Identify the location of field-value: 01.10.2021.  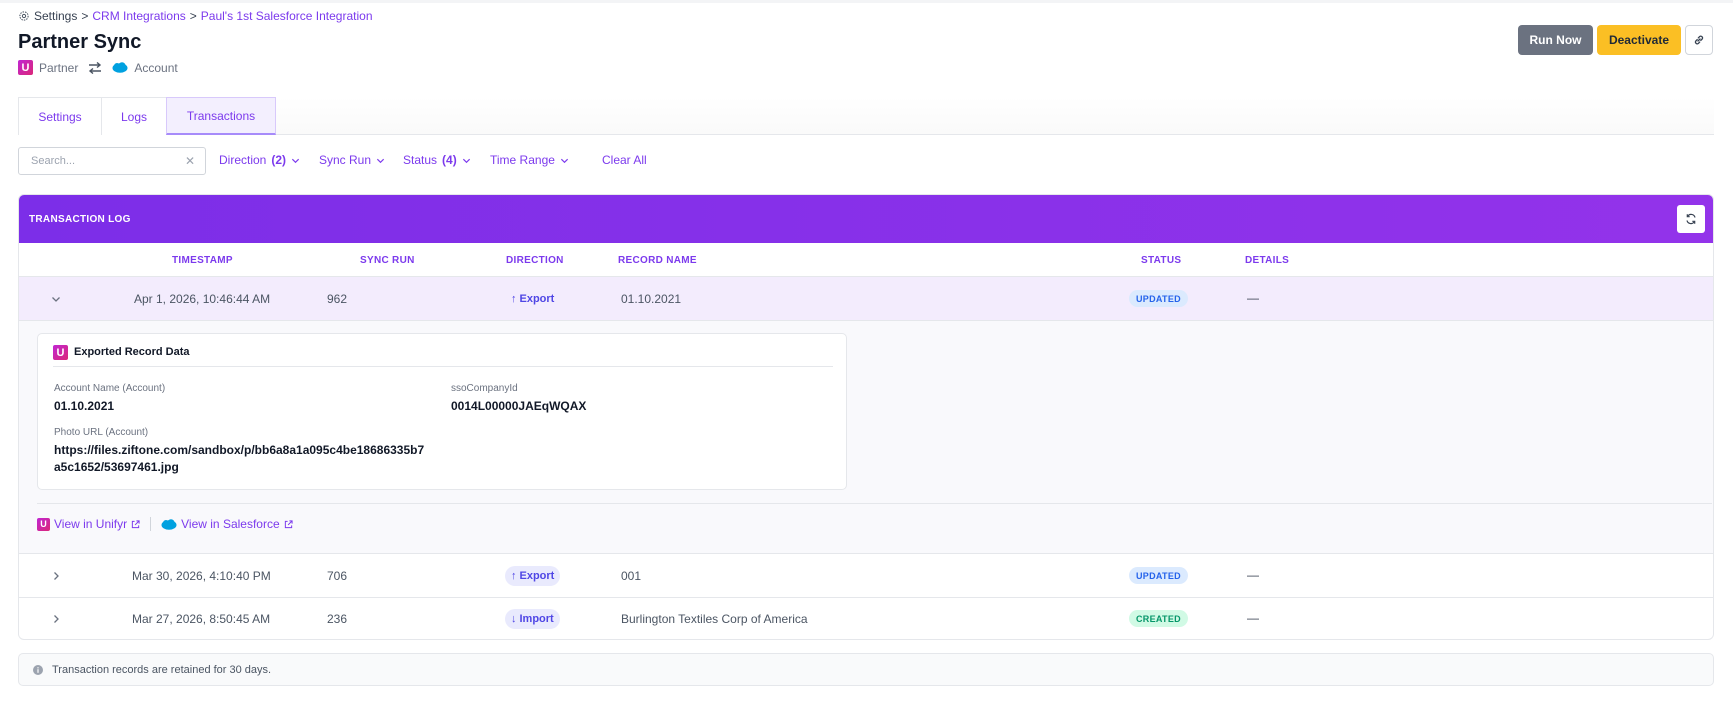
(84, 406).